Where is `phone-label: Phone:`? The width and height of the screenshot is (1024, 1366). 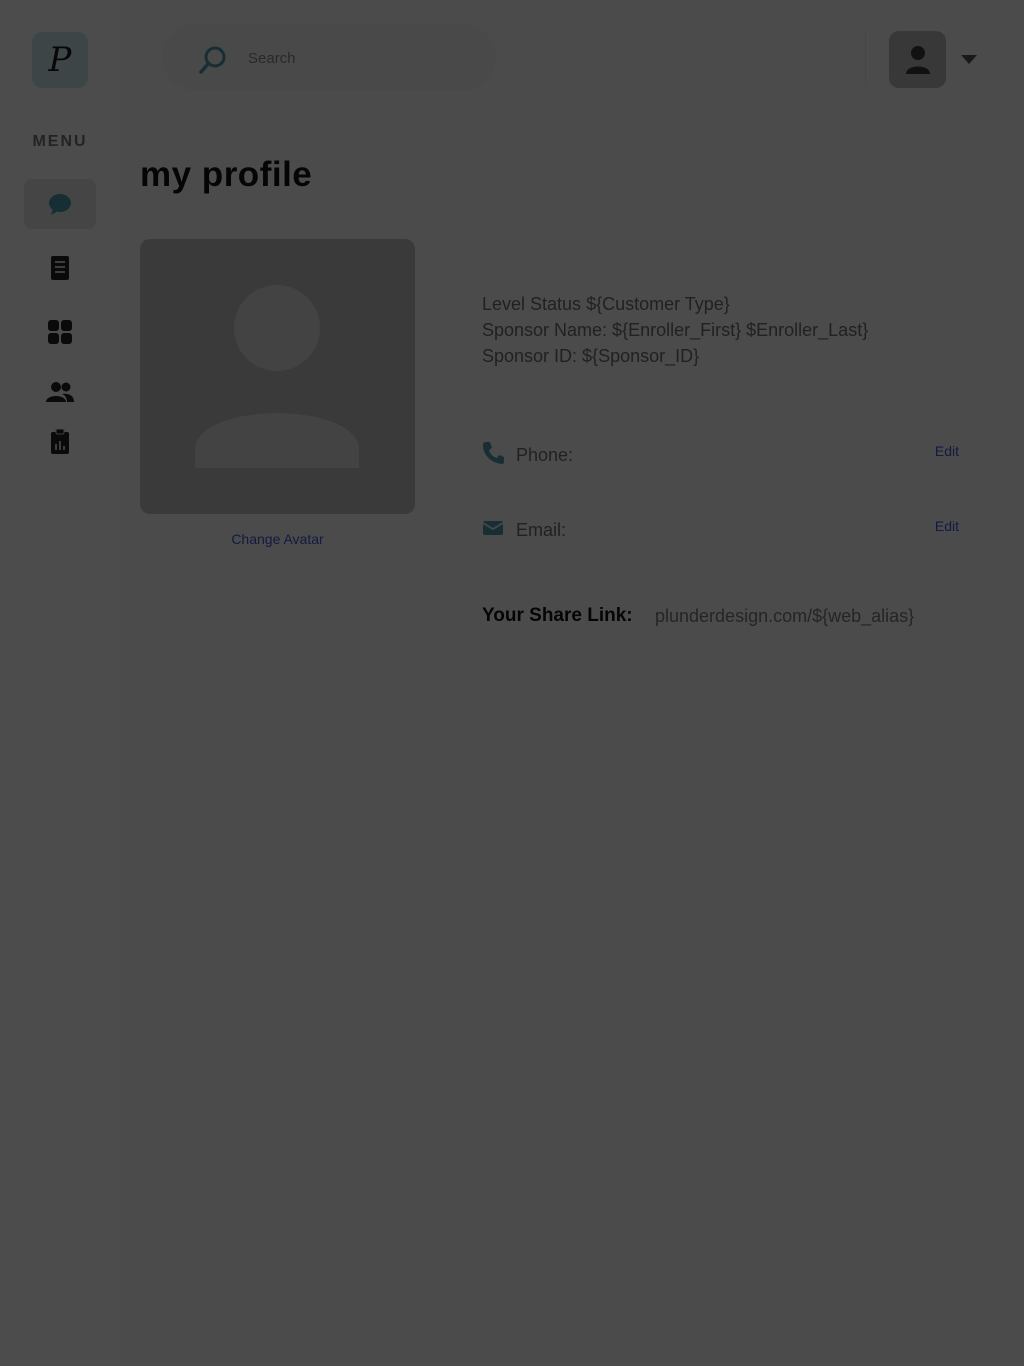
phone-label: Phone: is located at coordinates (545, 455).